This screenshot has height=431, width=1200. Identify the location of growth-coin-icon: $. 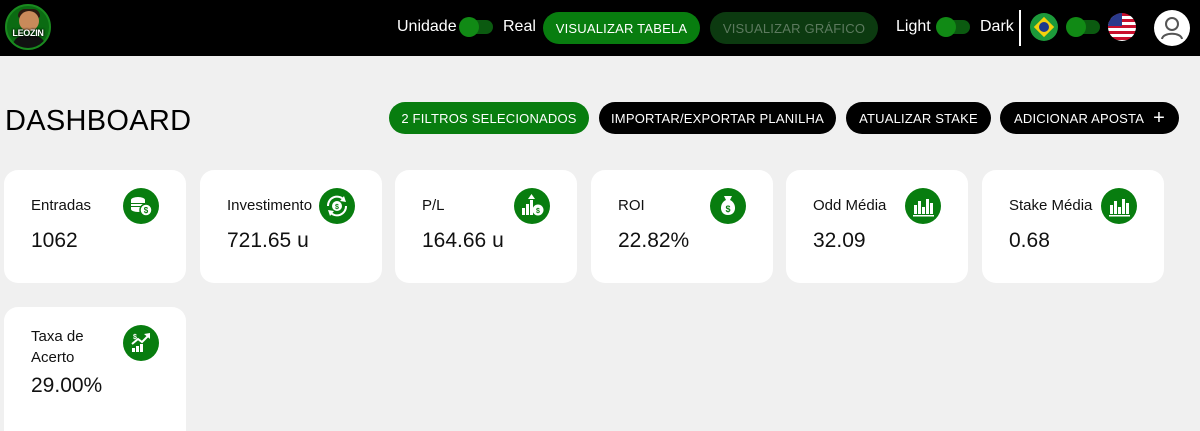
(532, 206).